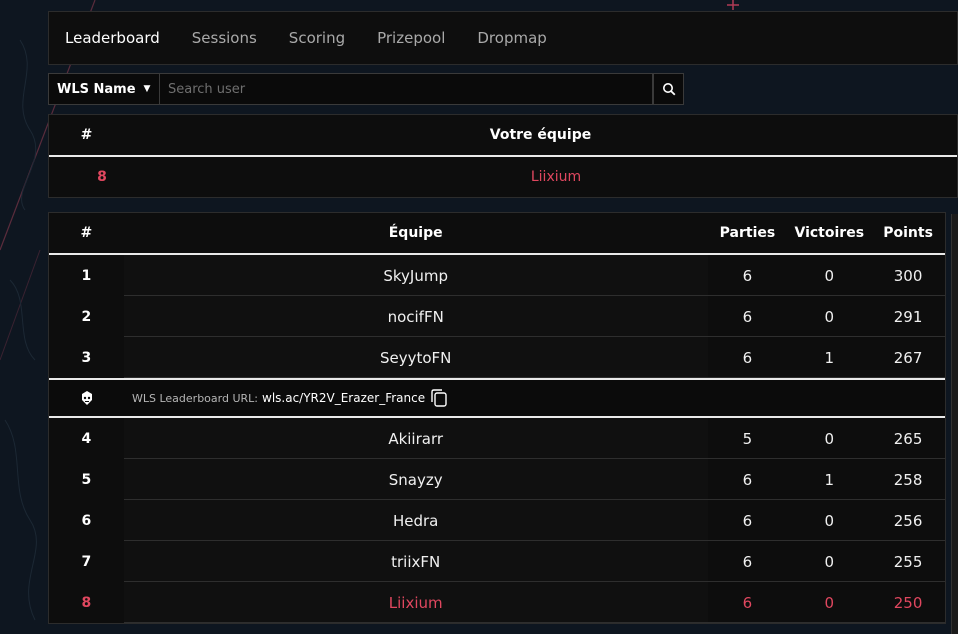  Describe the element at coordinates (415, 520) in the screenshot. I see `row-team: Hedra` at that location.